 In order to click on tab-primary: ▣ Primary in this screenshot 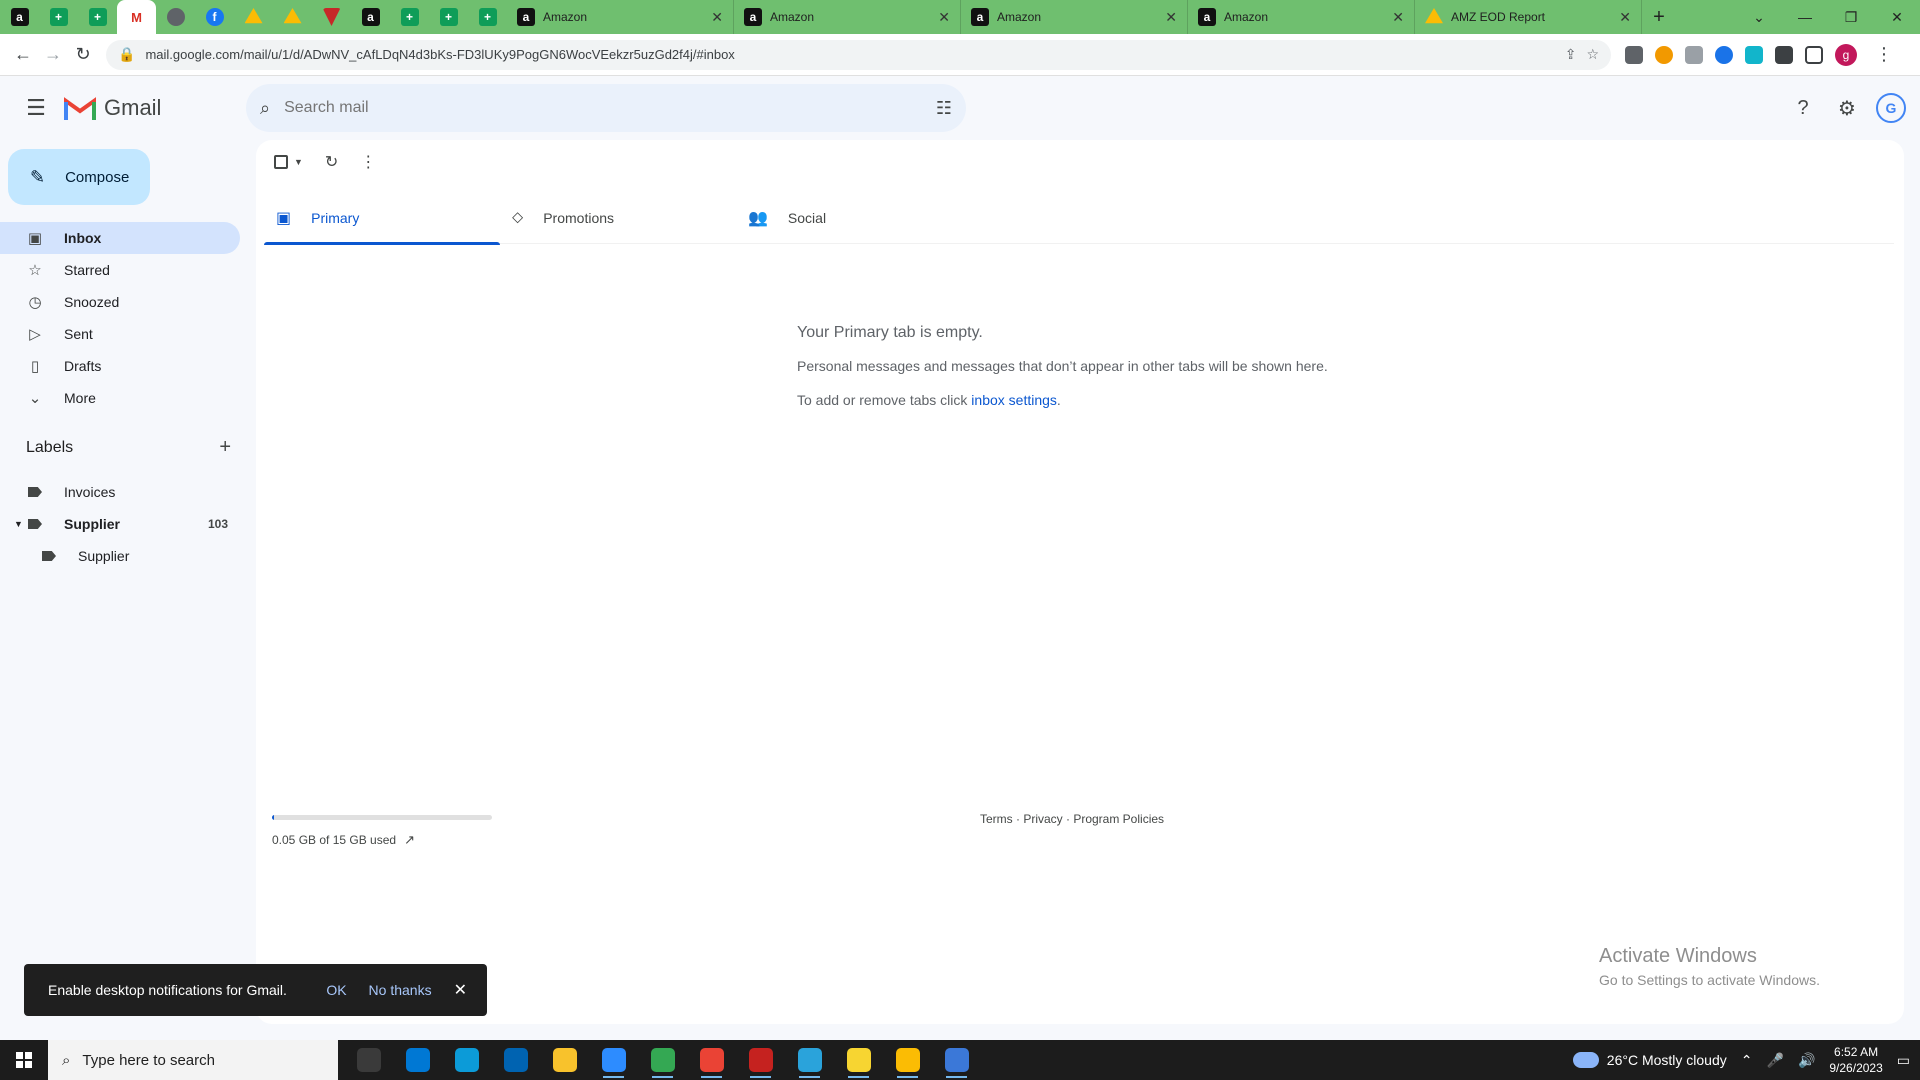, I will do `click(382, 218)`.